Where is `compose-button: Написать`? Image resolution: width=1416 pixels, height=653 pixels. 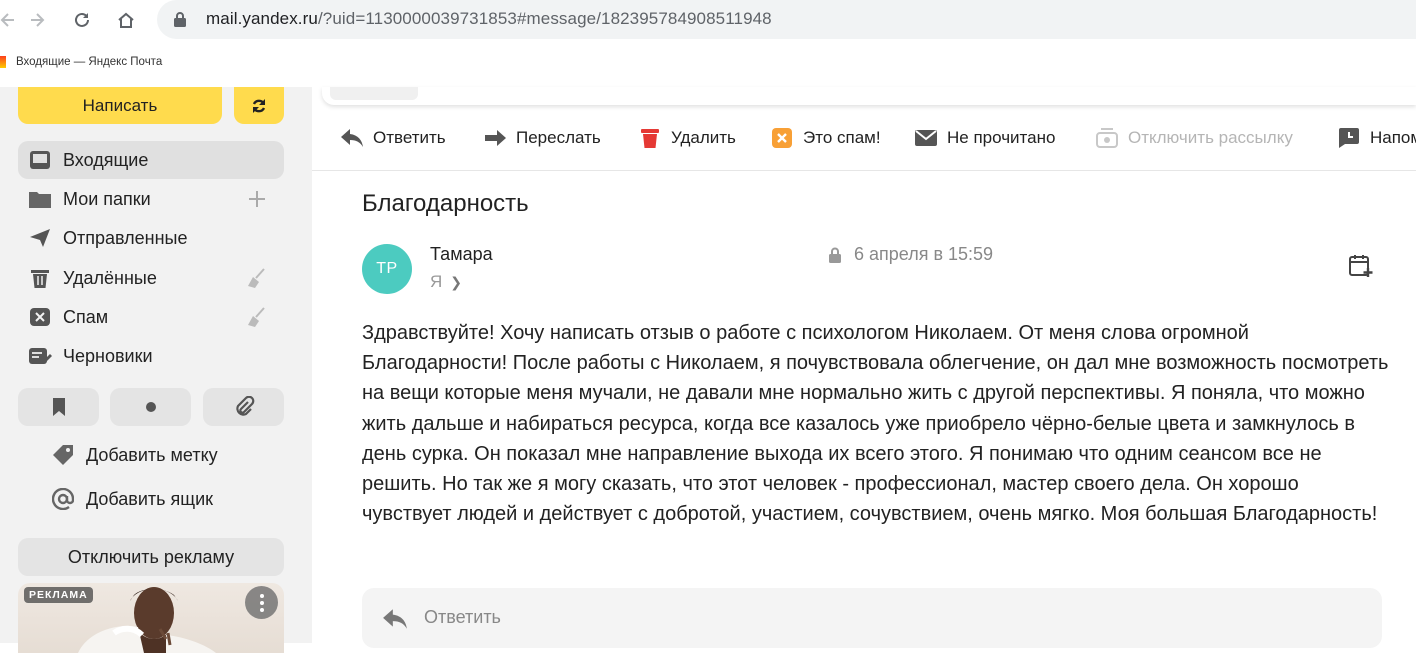
compose-button: Написать is located at coordinates (120, 105).